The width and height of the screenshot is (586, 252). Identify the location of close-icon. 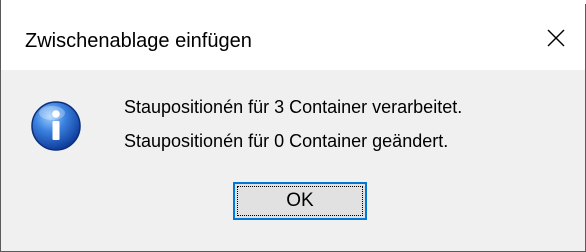
(556, 38).